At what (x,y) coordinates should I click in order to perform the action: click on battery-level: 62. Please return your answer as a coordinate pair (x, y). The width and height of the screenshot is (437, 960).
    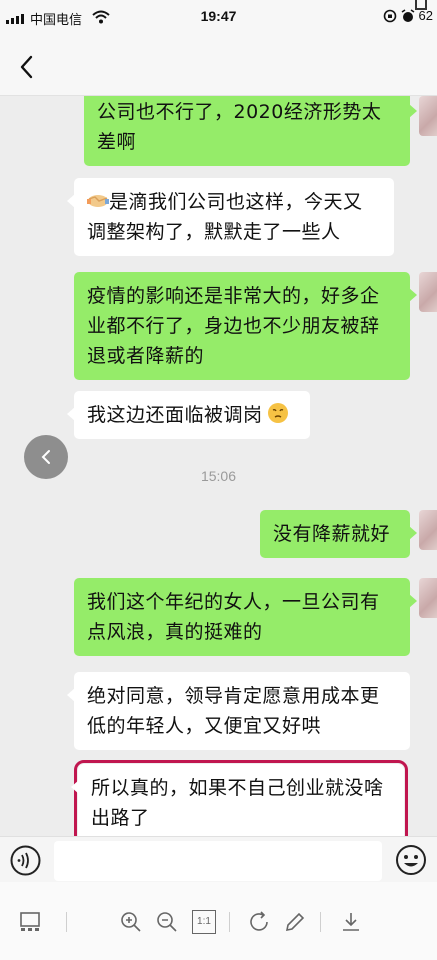
    Looking at the image, I should click on (425, 15).